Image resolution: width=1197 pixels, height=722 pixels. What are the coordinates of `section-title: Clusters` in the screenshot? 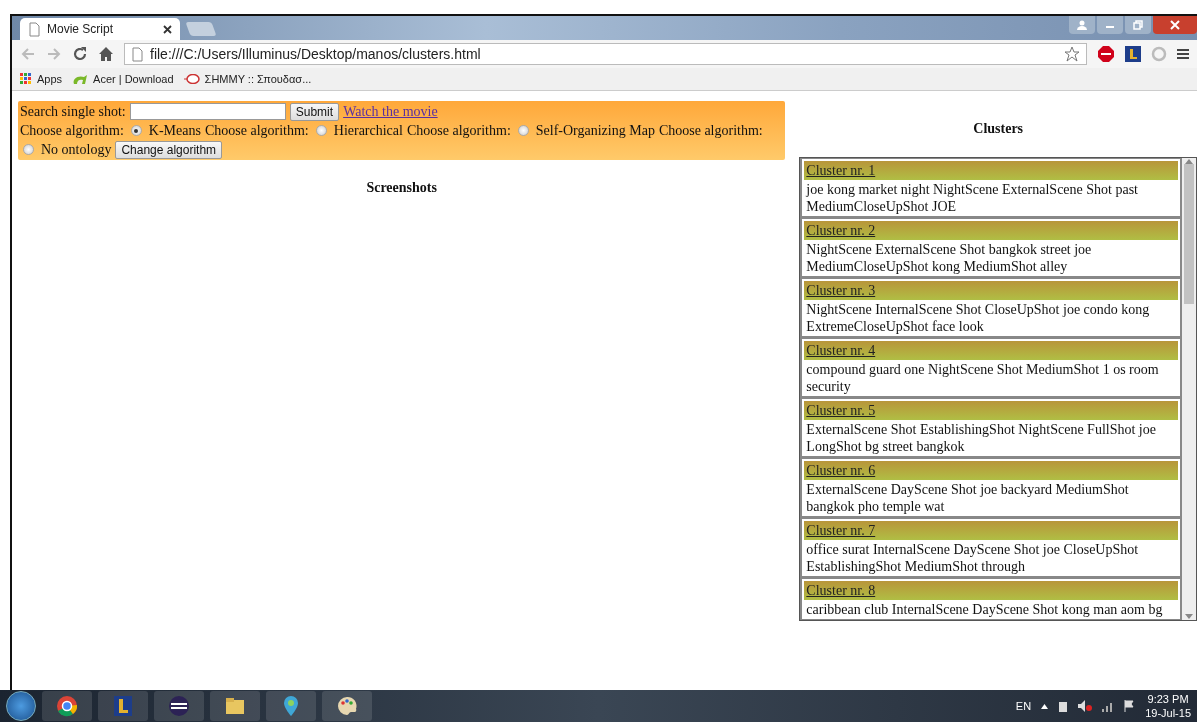 It's located at (998, 129).